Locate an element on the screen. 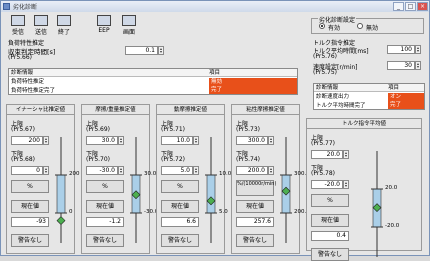 This screenshot has width=430, height=261. upper-limit-input: 10.0 is located at coordinates (177, 140).